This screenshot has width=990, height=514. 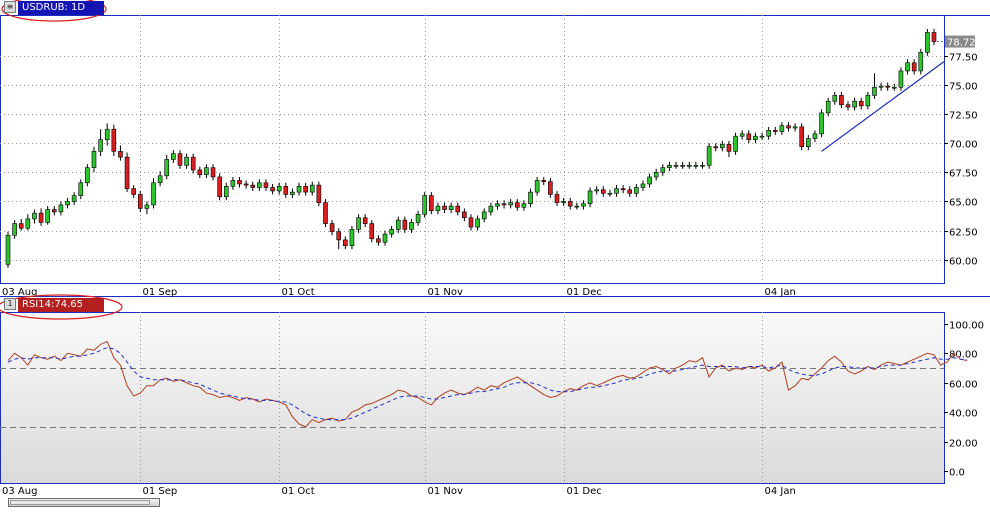 I want to click on rsi-x-tick-label: 04 Jan, so click(x=780, y=491).